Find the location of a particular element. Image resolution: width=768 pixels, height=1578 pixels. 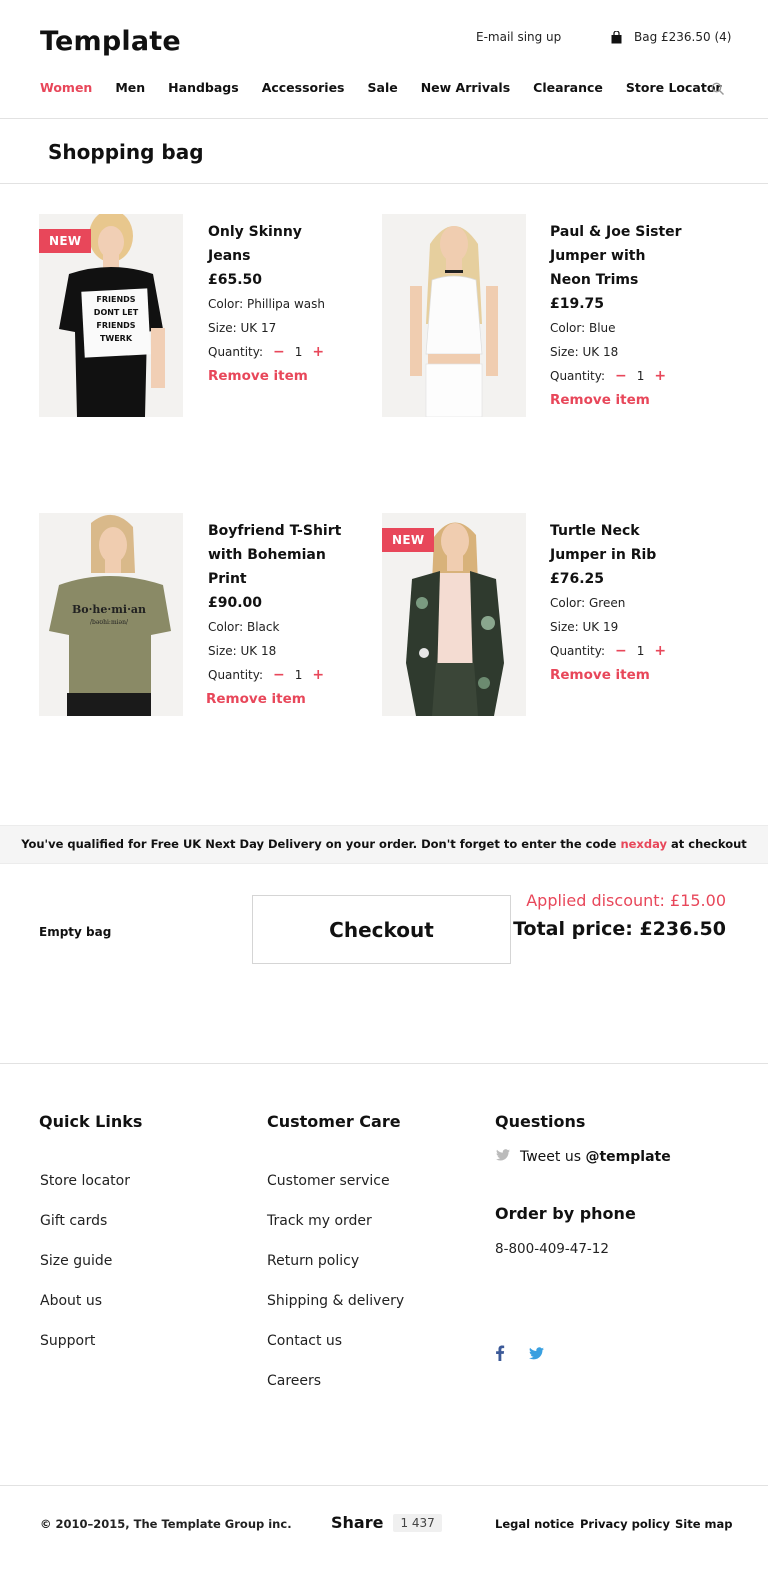

product-price: £76.25 is located at coordinates (577, 579).